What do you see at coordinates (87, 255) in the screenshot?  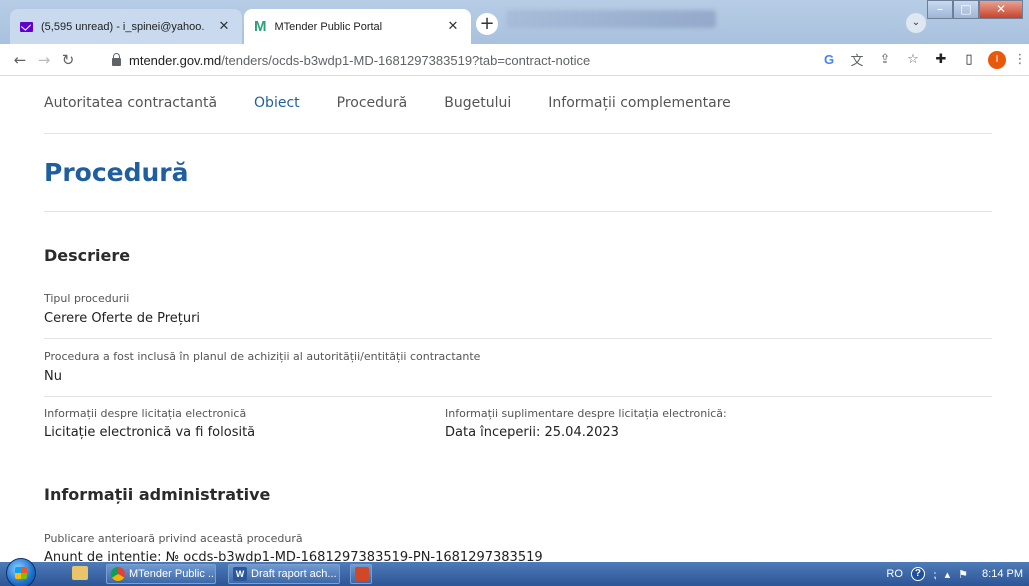 I see `section-heading-description: Descriere` at bounding box center [87, 255].